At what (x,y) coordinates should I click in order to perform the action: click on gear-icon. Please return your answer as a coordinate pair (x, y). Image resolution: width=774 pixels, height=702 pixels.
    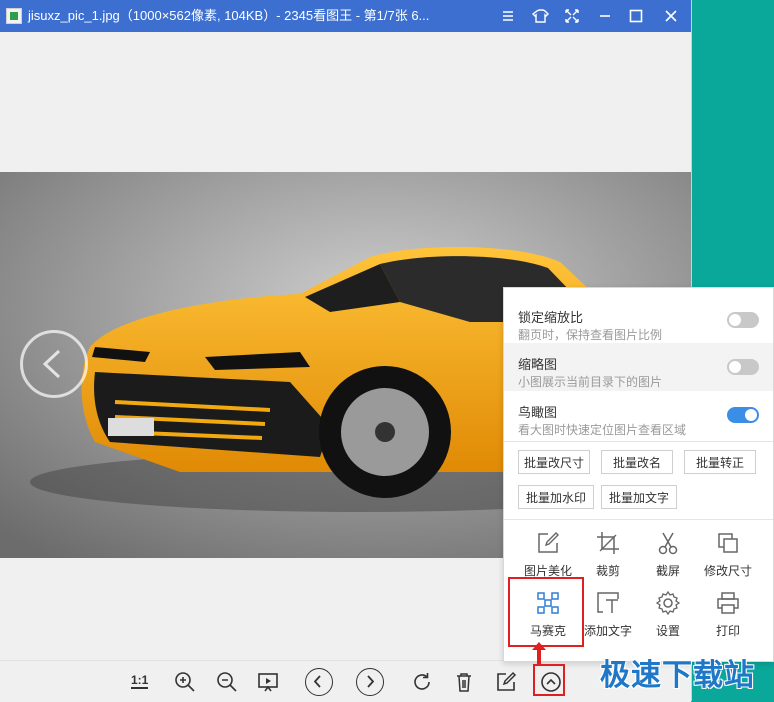
    Looking at the image, I should click on (668, 603).